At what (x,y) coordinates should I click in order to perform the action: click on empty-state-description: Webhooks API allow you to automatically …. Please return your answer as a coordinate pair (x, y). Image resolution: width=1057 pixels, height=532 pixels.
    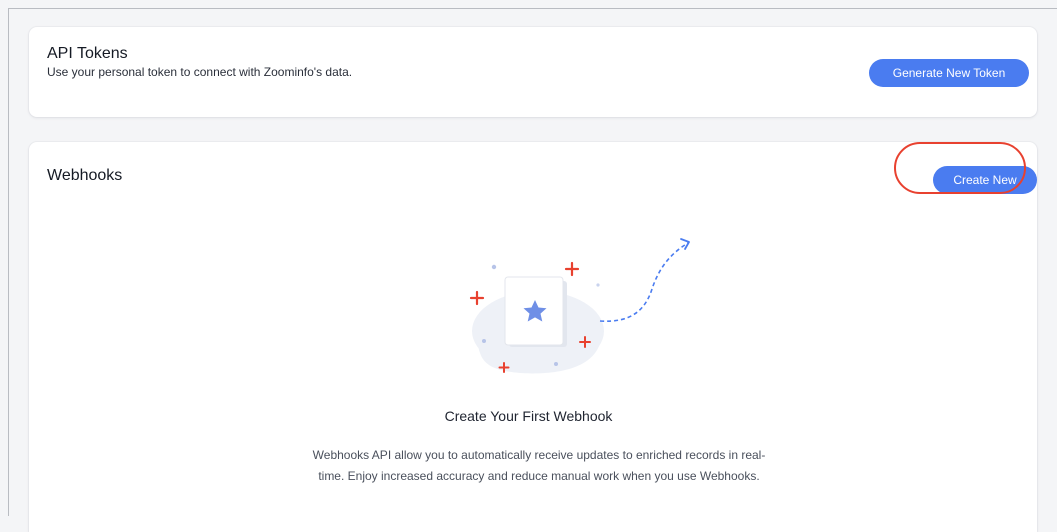
    Looking at the image, I should click on (539, 465).